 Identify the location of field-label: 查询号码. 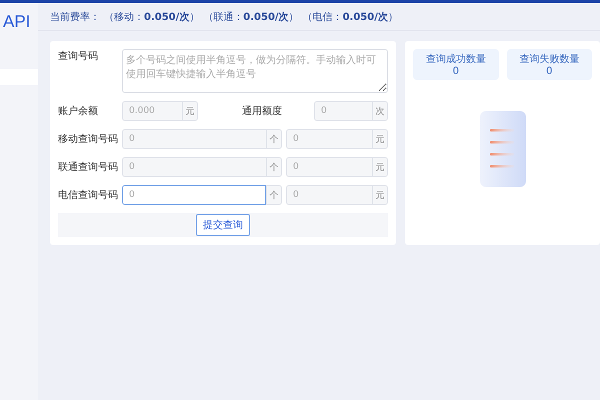
(78, 56).